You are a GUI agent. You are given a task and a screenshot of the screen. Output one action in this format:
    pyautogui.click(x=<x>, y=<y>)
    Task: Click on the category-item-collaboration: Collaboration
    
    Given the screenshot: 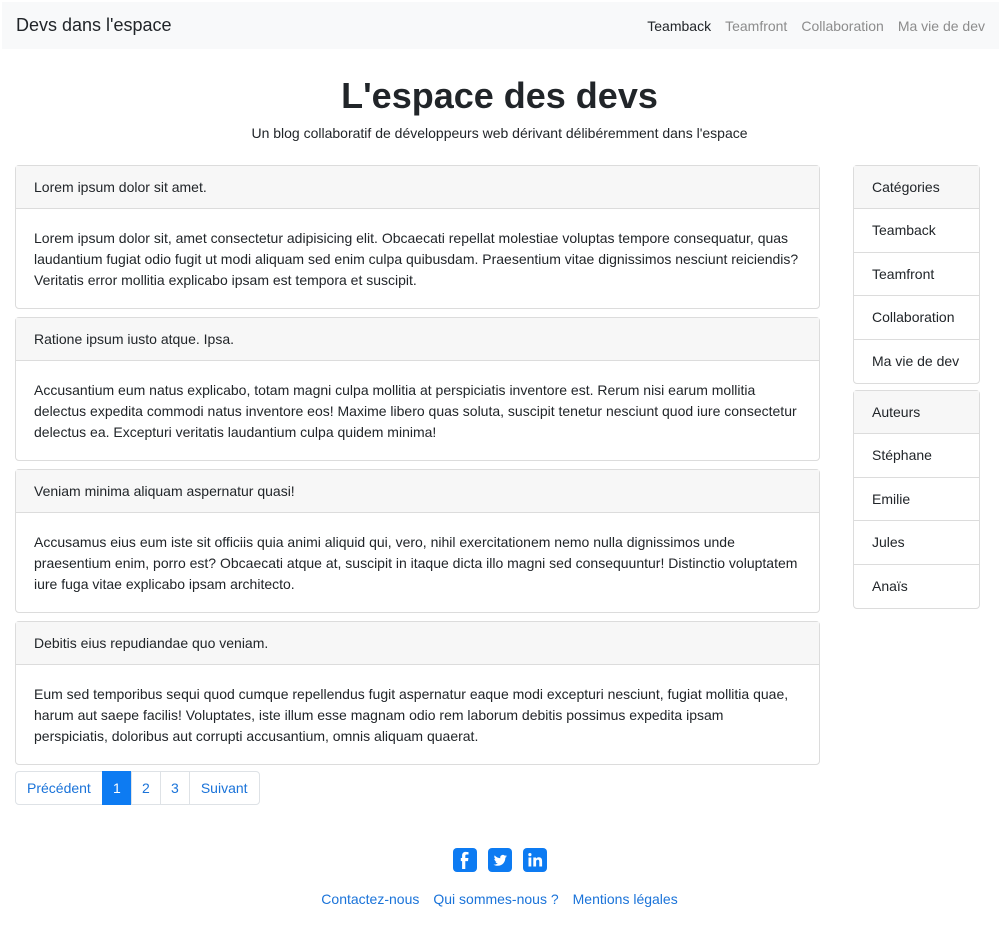 What is the action you would take?
    pyautogui.click(x=916, y=318)
    